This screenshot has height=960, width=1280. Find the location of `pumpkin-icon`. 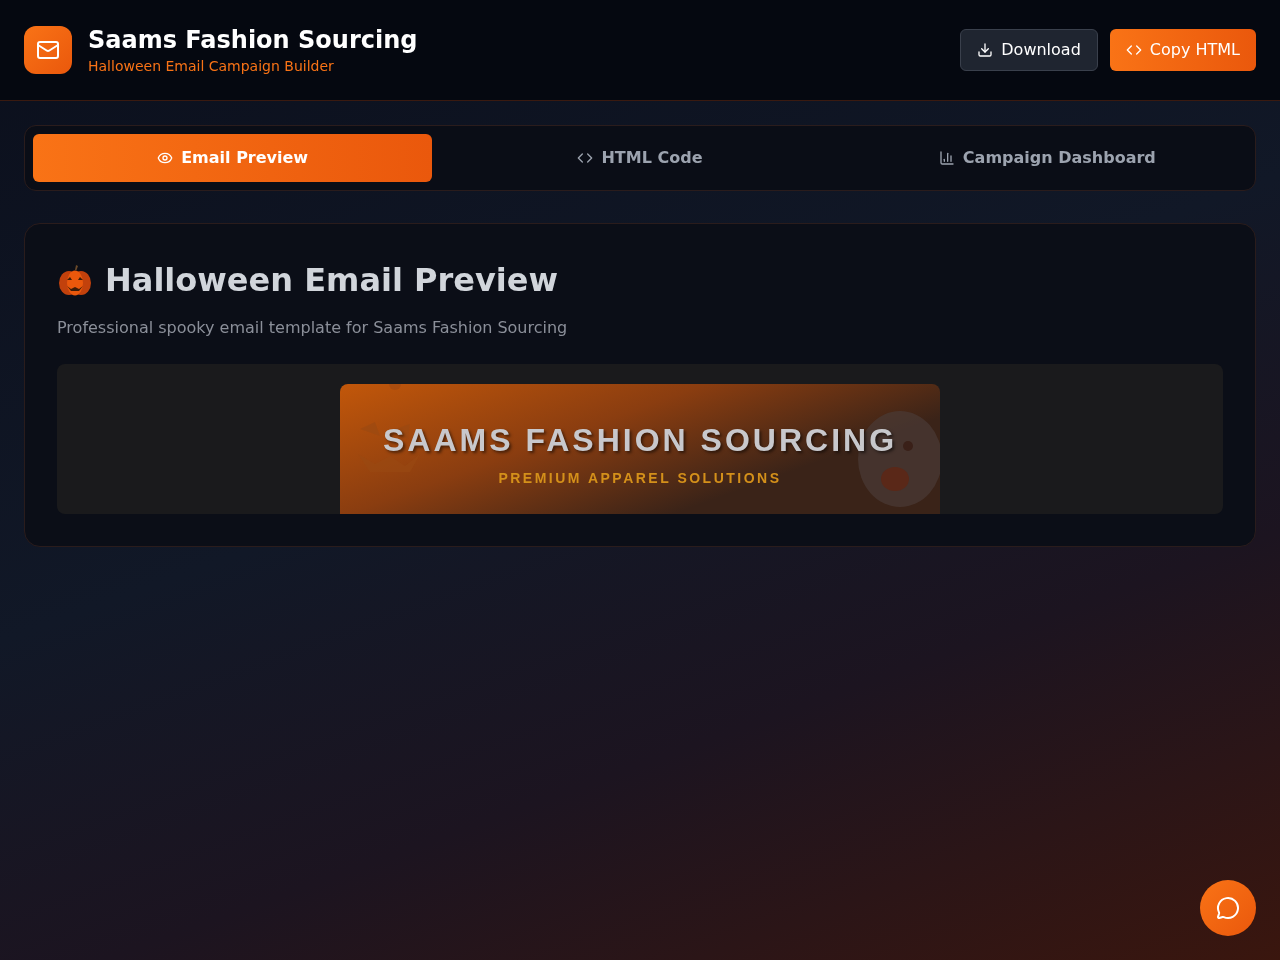

pumpkin-icon is located at coordinates (75, 280).